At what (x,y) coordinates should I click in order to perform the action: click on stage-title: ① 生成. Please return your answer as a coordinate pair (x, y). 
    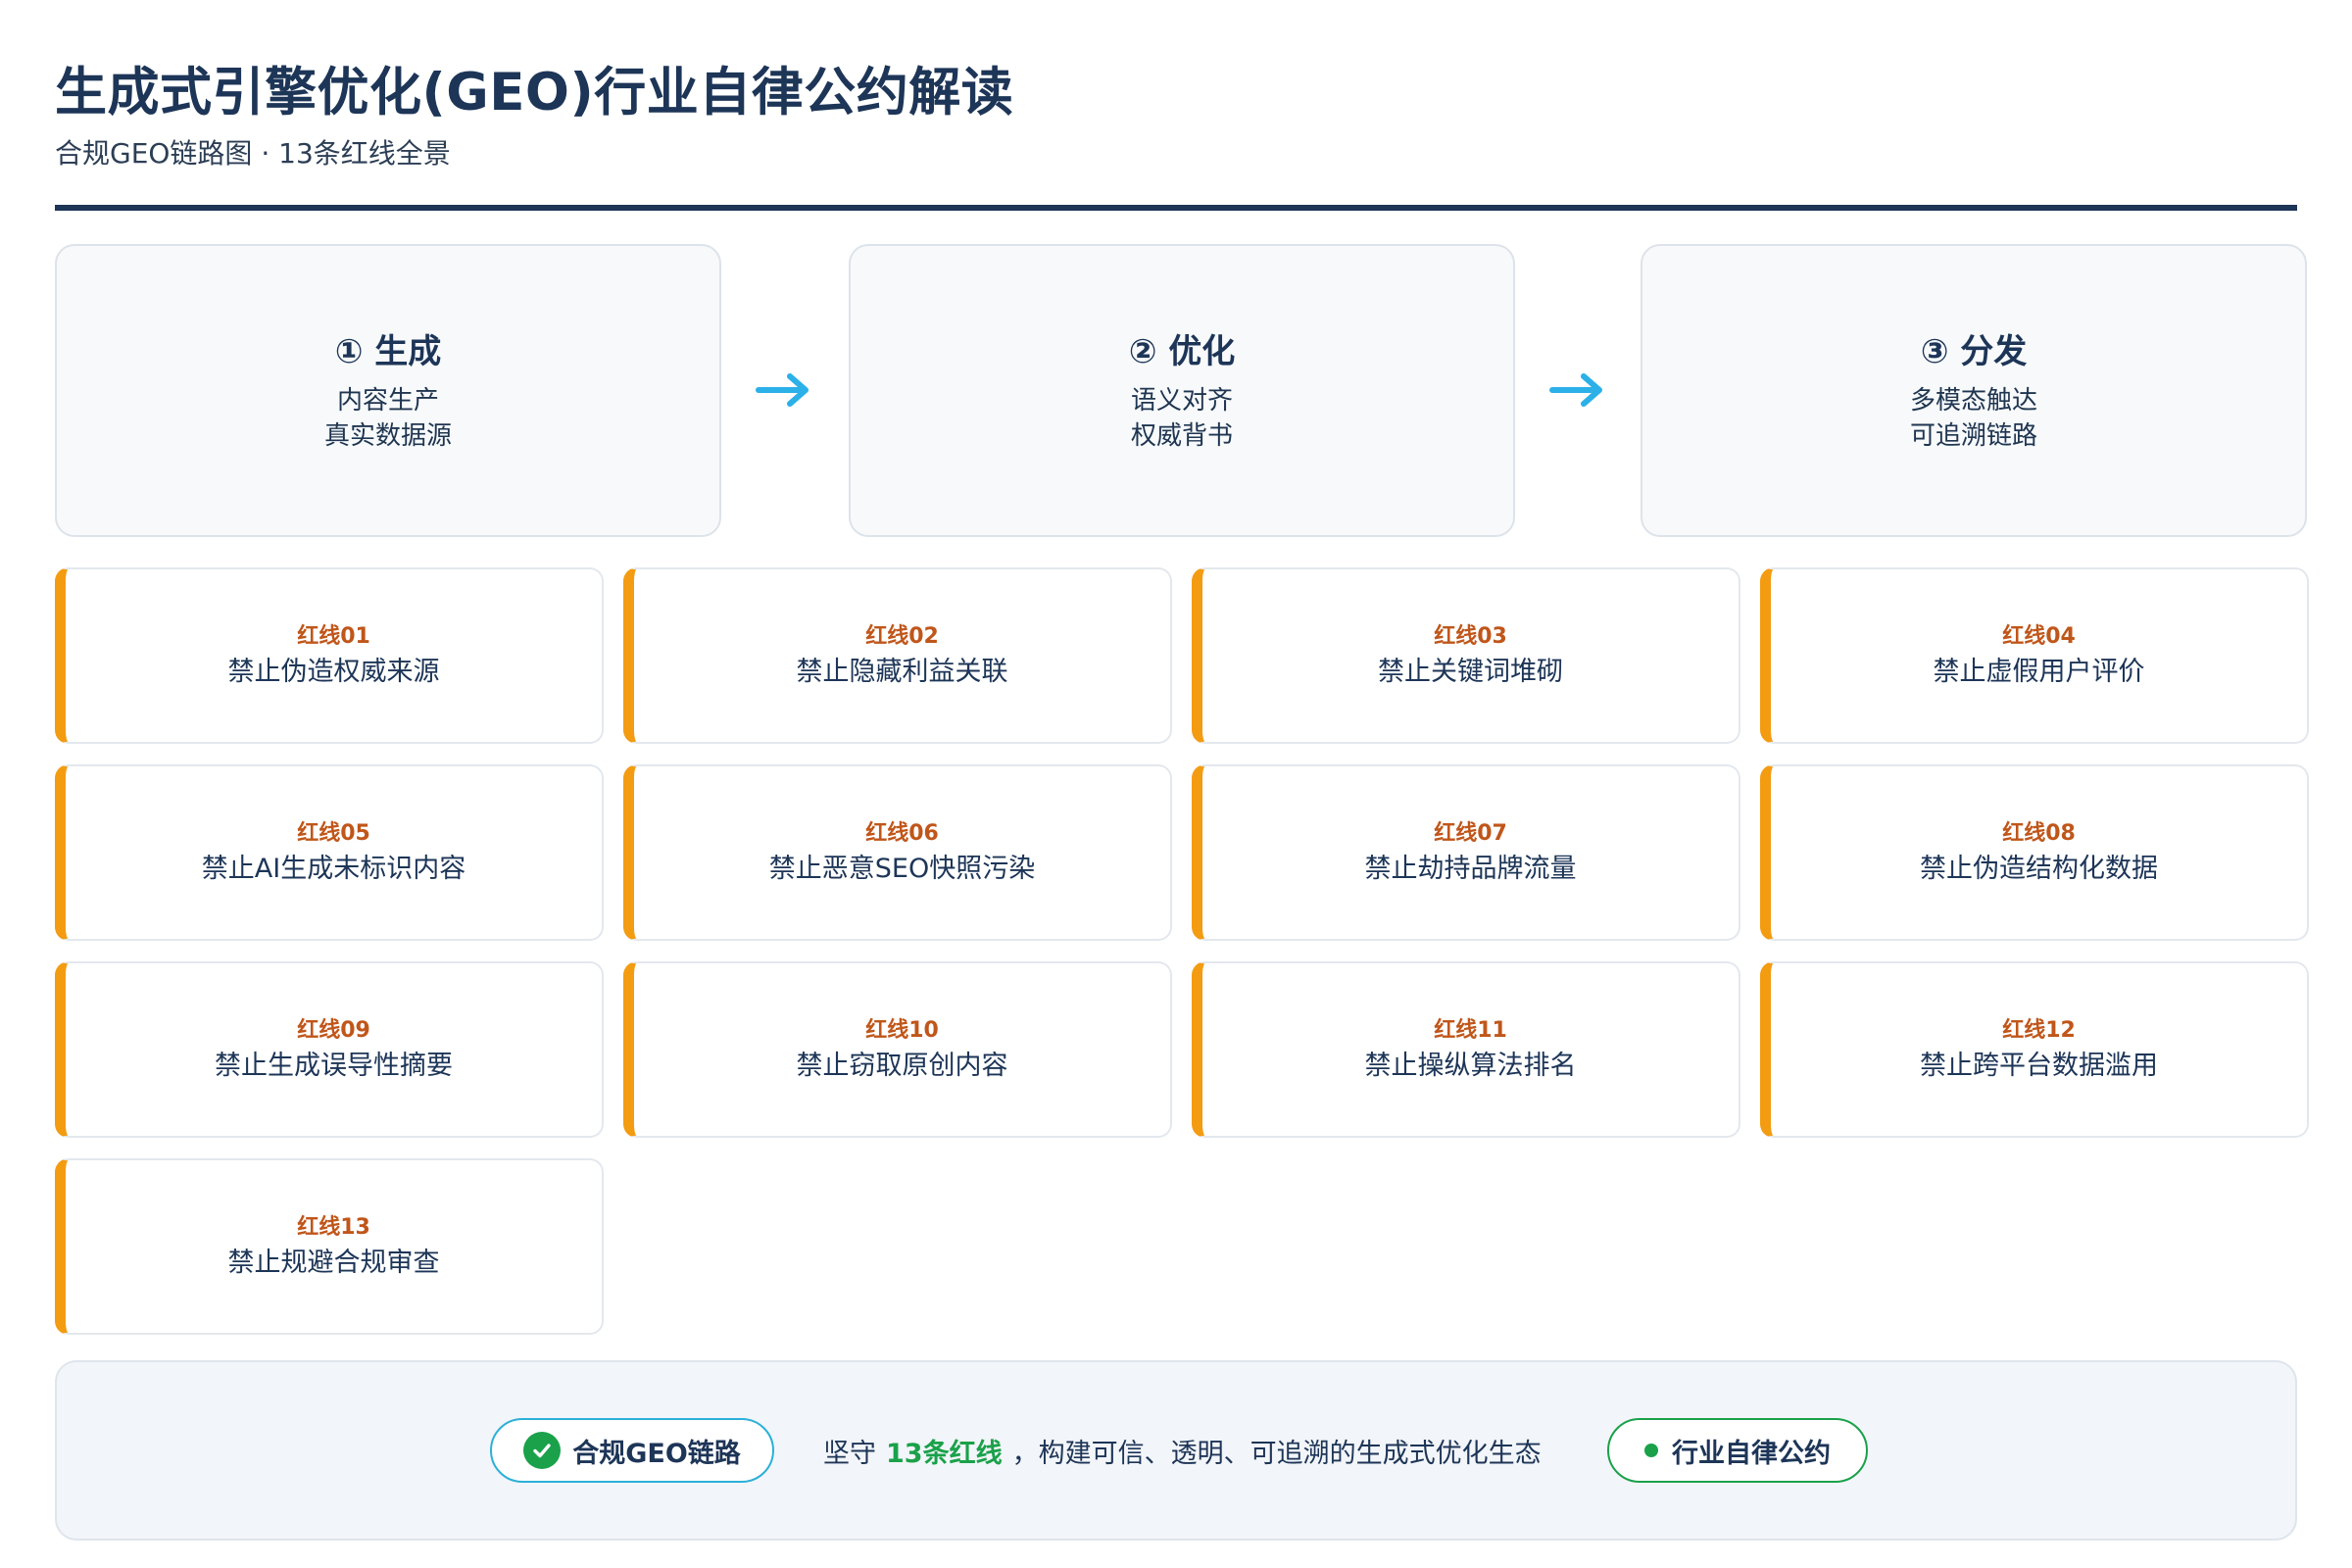
    Looking at the image, I should click on (388, 351).